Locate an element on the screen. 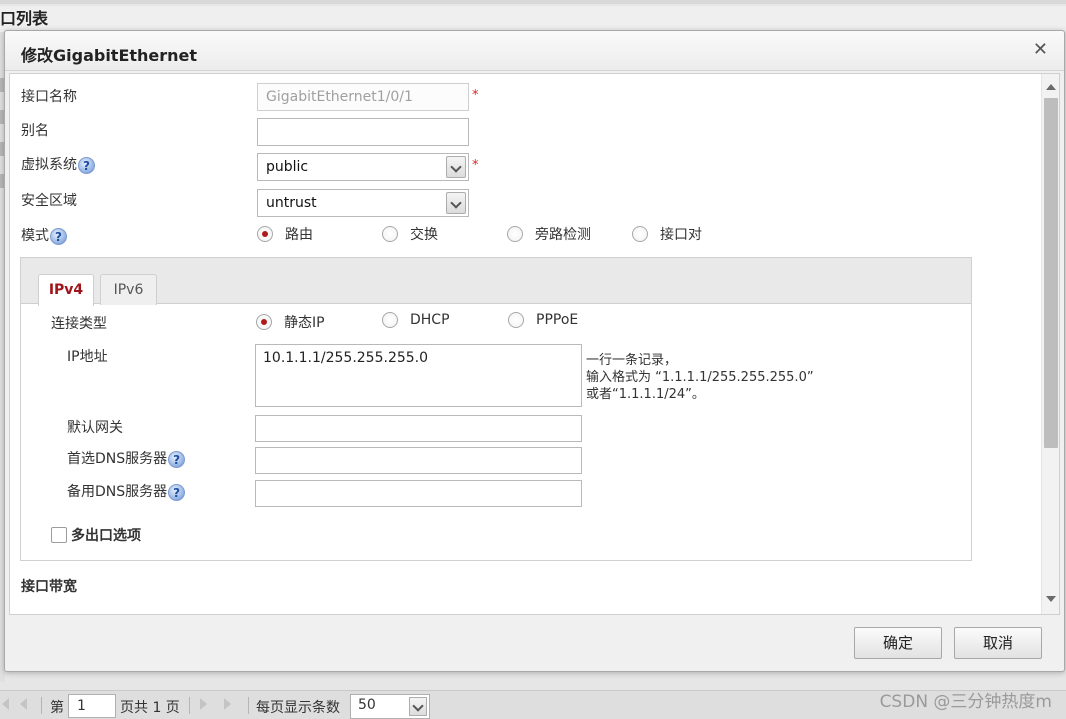 Image resolution: width=1066 pixels, height=719 pixels. mode-label: 模式? is located at coordinates (44, 235).